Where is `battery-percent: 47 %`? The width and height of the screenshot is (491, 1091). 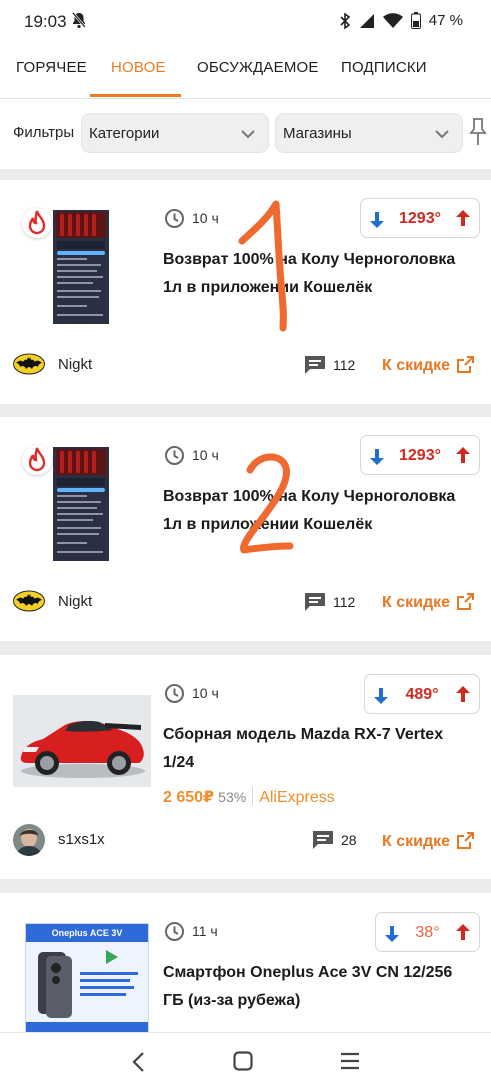 battery-percent: 47 % is located at coordinates (445, 20).